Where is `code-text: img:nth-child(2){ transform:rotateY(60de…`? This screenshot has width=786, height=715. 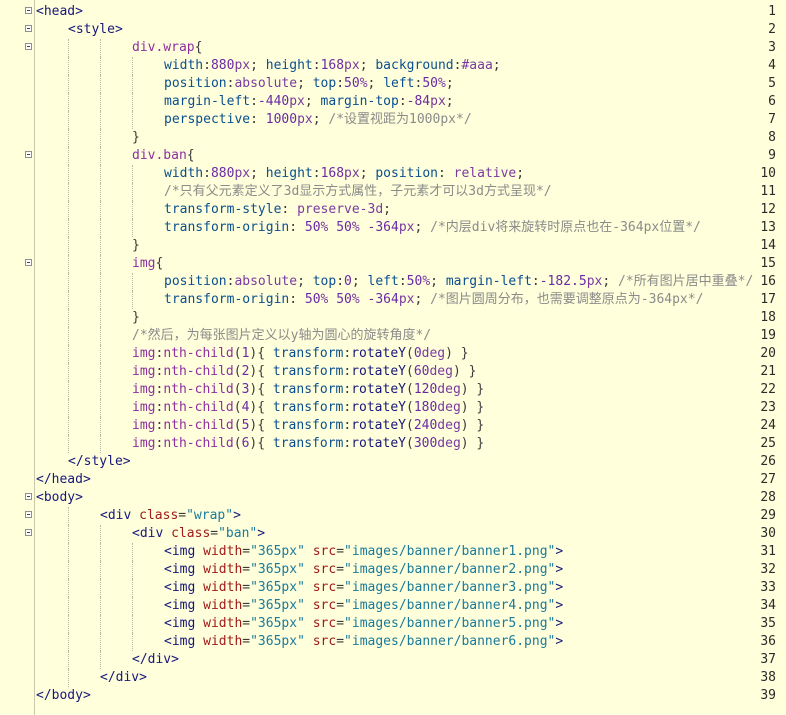 code-text: img:nth-child(2){ transform:rotateY(60de… is located at coordinates (304, 372).